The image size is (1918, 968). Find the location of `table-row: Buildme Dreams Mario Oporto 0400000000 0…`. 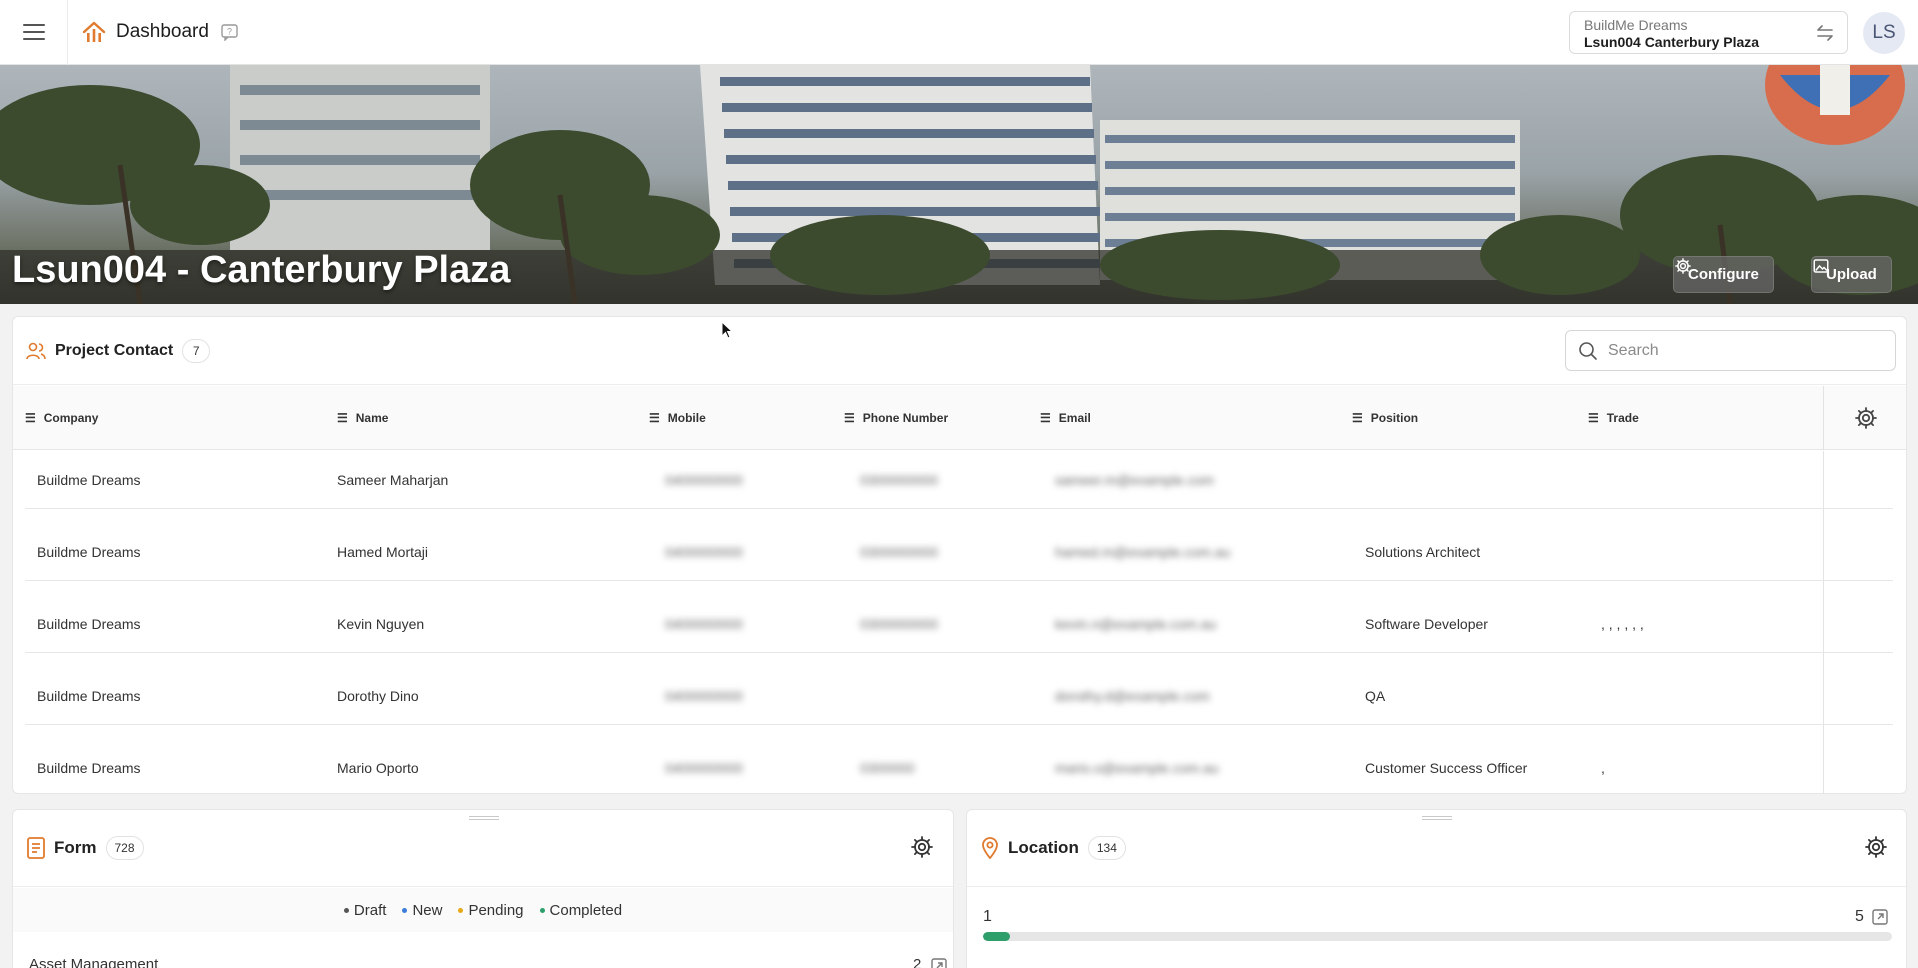

table-row: Buildme Dreams Mario Oporto 0400000000 0… is located at coordinates (959, 766).